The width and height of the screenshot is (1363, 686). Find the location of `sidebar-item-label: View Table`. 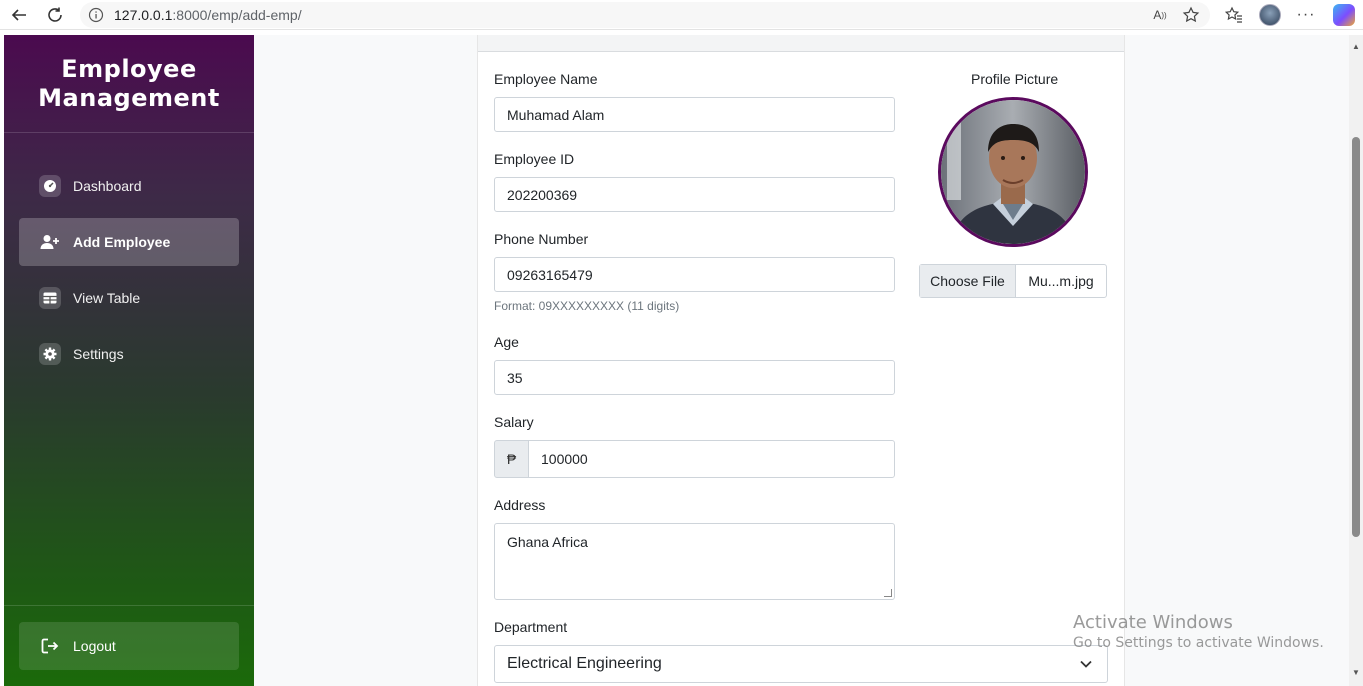

sidebar-item-label: View Table is located at coordinates (107, 298).